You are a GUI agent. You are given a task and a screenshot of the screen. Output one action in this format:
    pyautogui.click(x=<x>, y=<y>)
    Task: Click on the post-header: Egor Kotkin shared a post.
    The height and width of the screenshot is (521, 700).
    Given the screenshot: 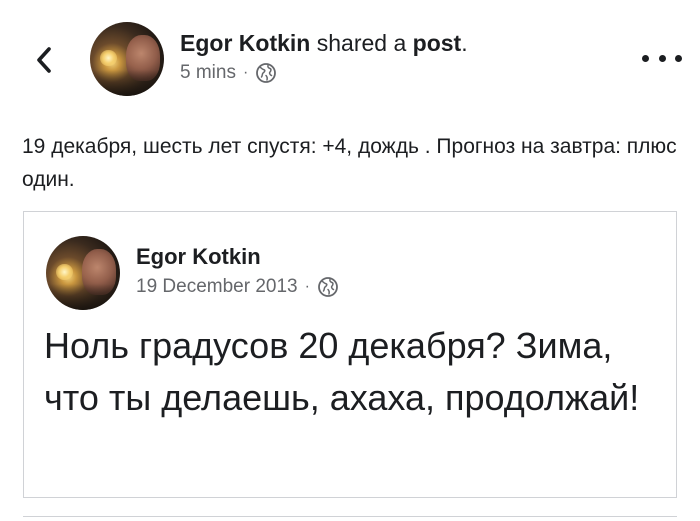 What is the action you would take?
    pyautogui.click(x=324, y=43)
    